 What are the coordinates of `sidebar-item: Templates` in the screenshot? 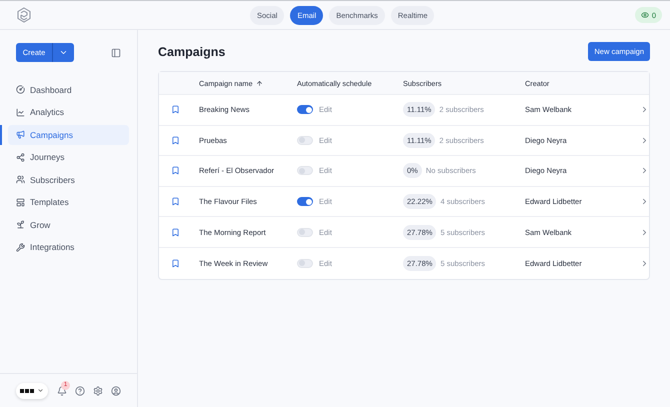 It's located at (68, 202).